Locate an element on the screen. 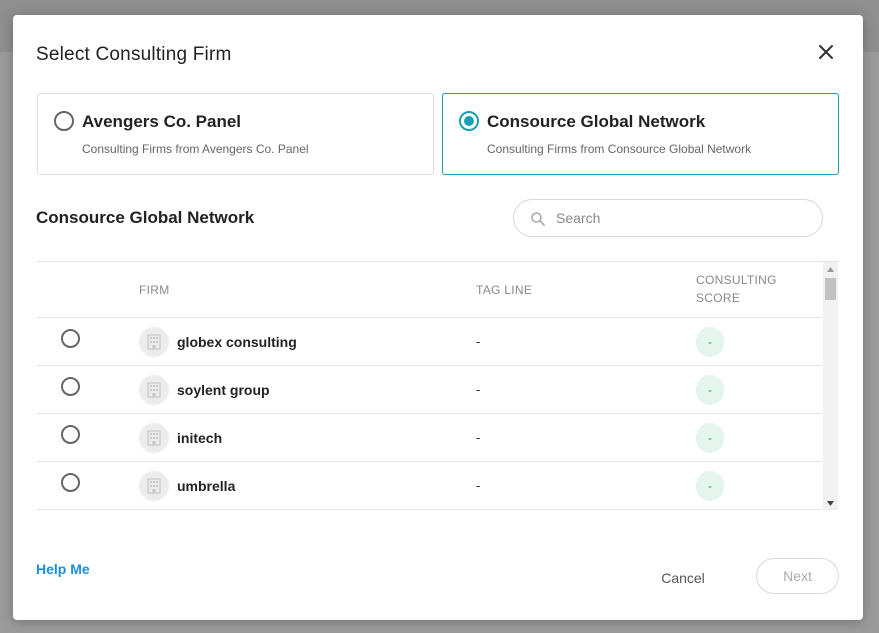  next-button: Next is located at coordinates (797, 576).